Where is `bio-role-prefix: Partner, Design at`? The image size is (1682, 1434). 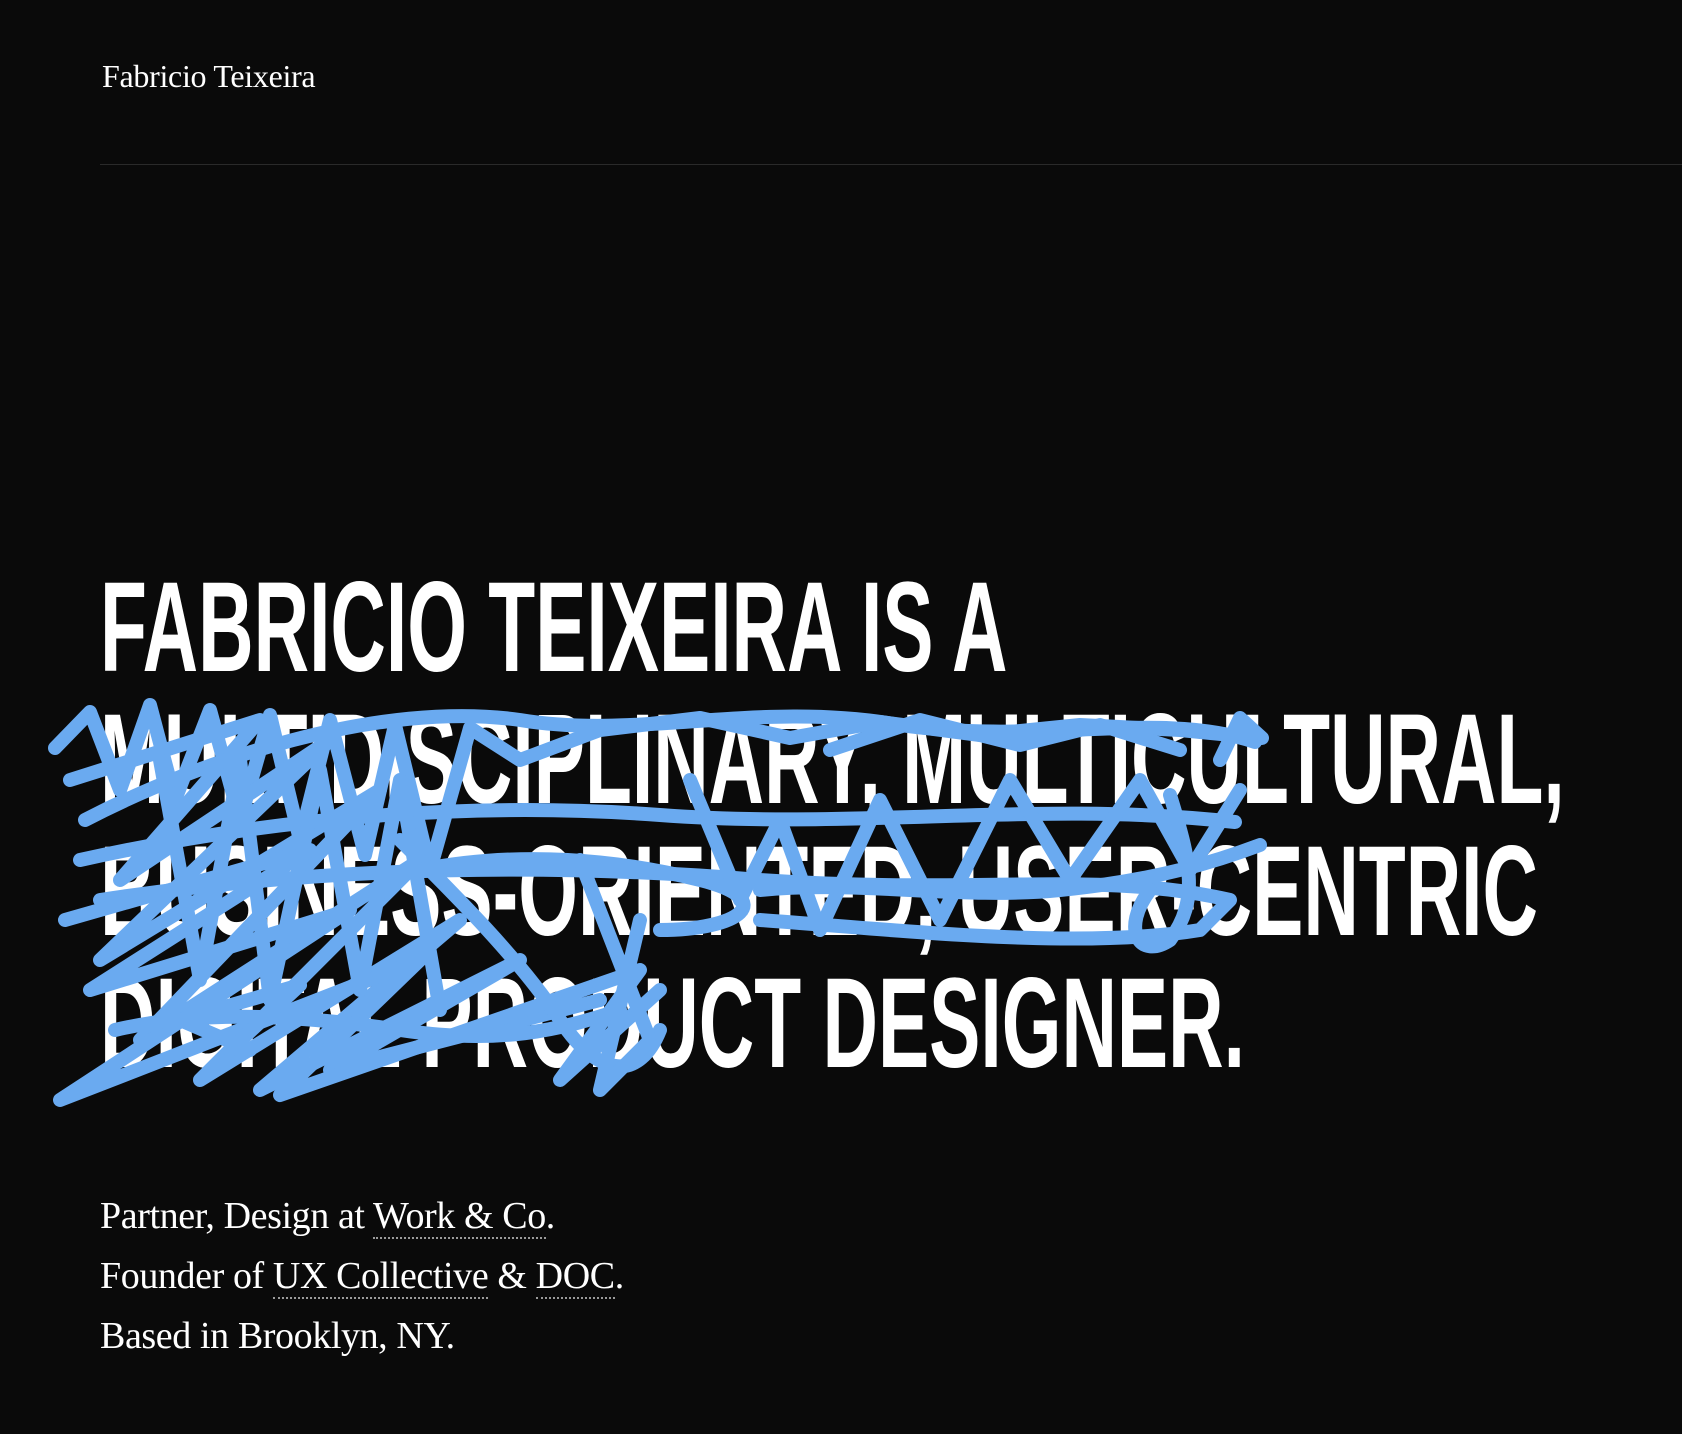 bio-role-prefix: Partner, Design at is located at coordinates (237, 1216).